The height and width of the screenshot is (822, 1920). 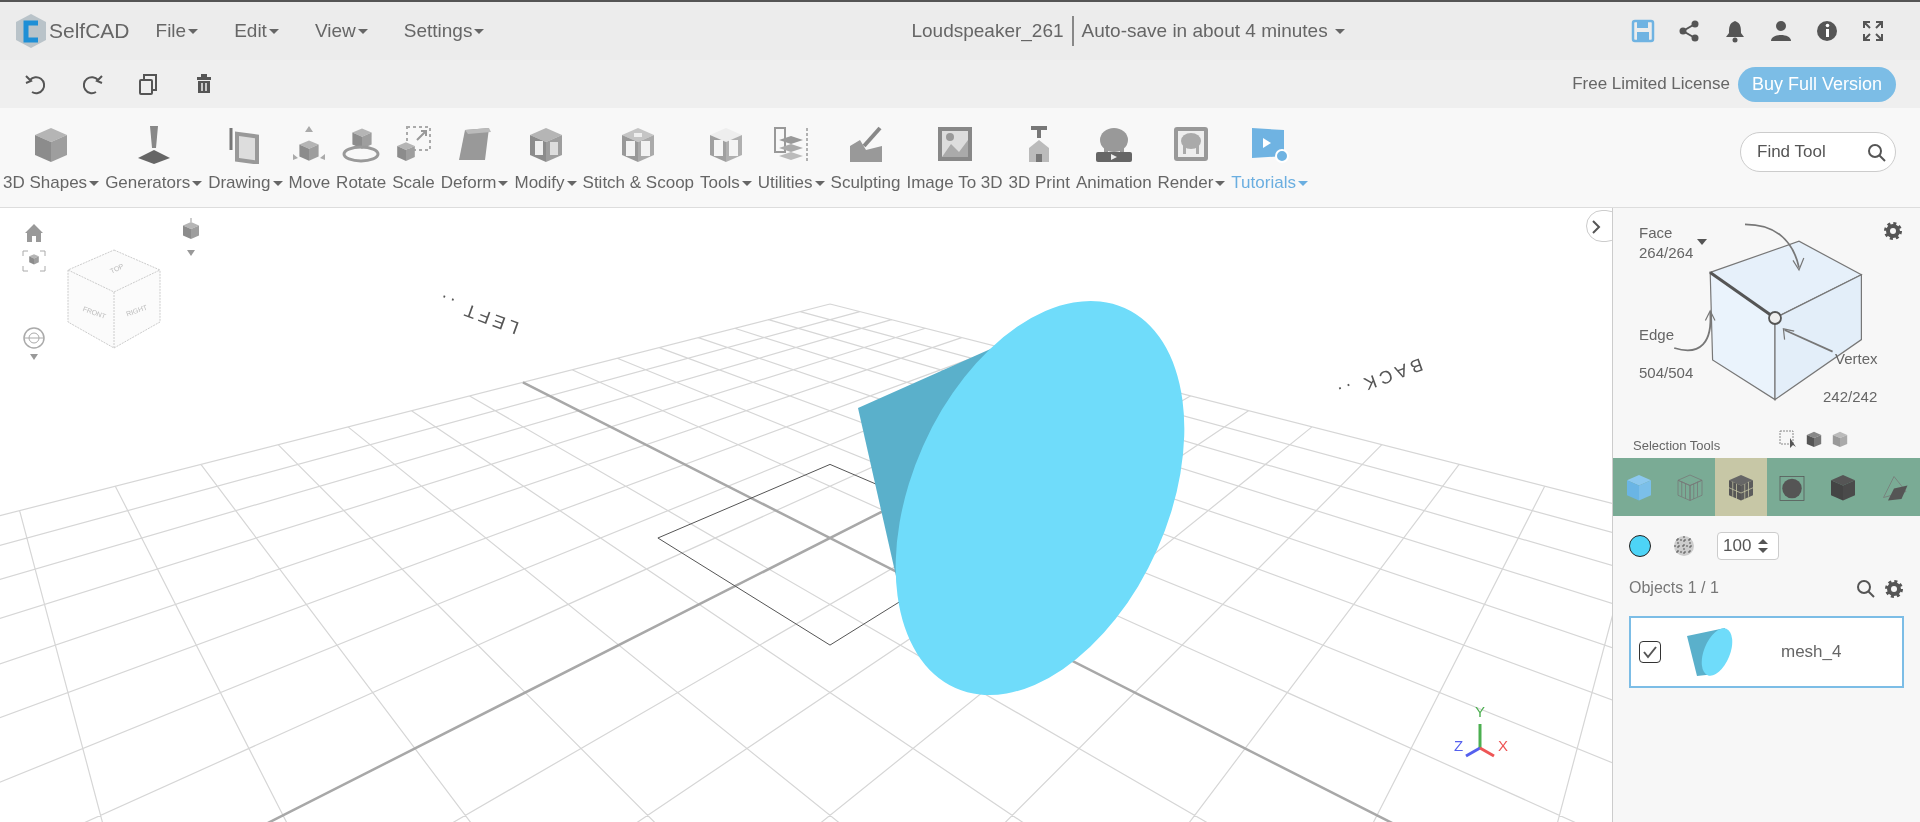 I want to click on document-title: Loudspeaker_261, so click(x=987, y=31).